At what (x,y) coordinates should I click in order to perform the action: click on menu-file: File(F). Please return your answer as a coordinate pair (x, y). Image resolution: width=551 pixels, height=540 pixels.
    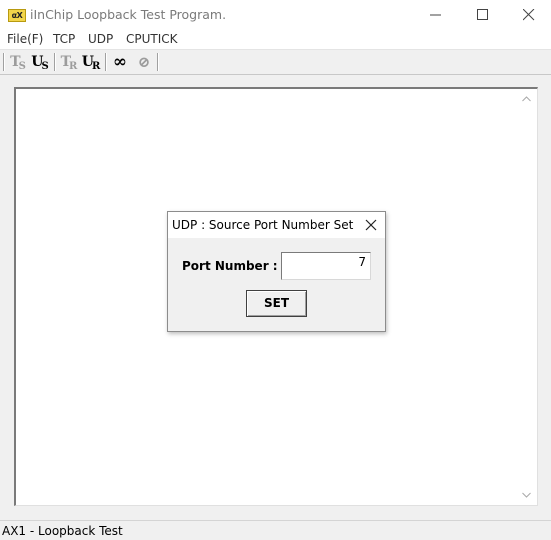
    Looking at the image, I should click on (25, 39).